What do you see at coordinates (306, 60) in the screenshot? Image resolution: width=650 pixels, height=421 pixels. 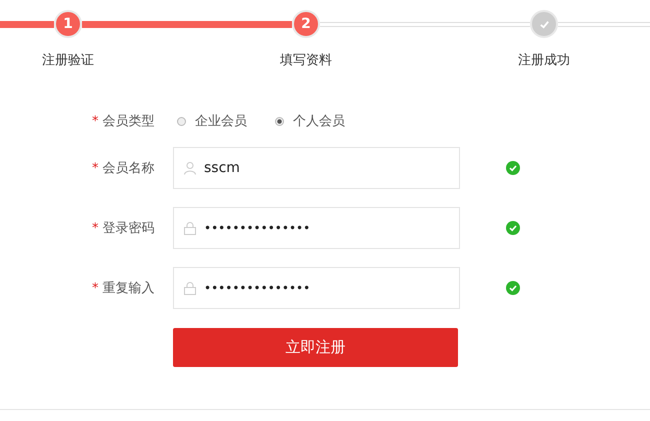 I see `step-label: 填写资料` at bounding box center [306, 60].